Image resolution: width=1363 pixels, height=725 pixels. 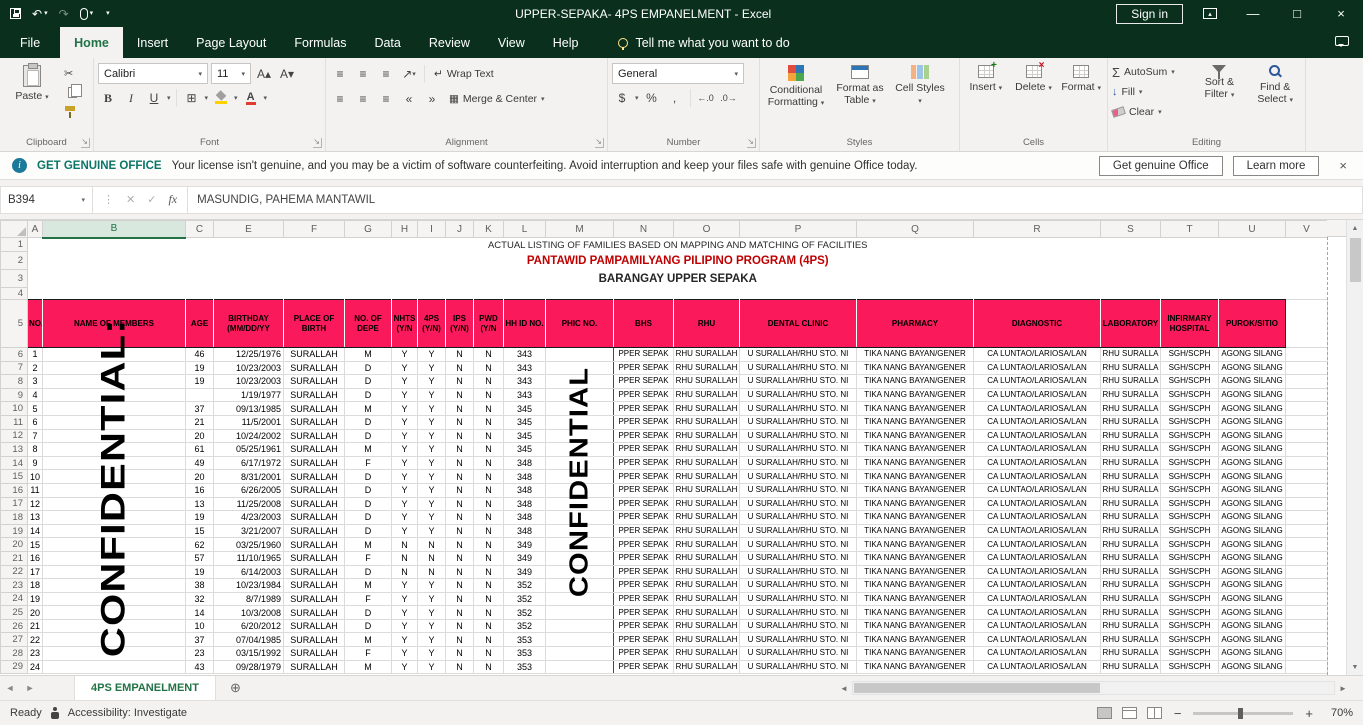 What do you see at coordinates (1306, 558) in the screenshot?
I see `cell-V21` at bounding box center [1306, 558].